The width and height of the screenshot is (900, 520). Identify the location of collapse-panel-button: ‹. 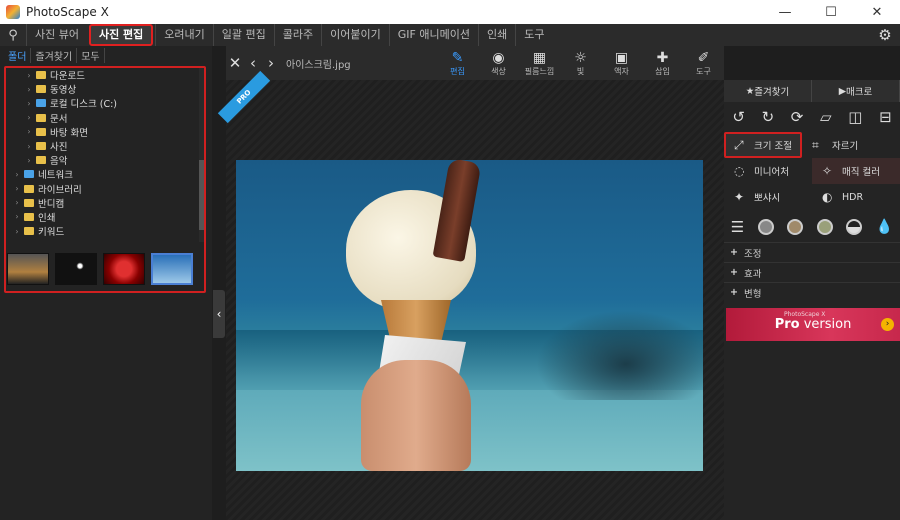
(219, 314).